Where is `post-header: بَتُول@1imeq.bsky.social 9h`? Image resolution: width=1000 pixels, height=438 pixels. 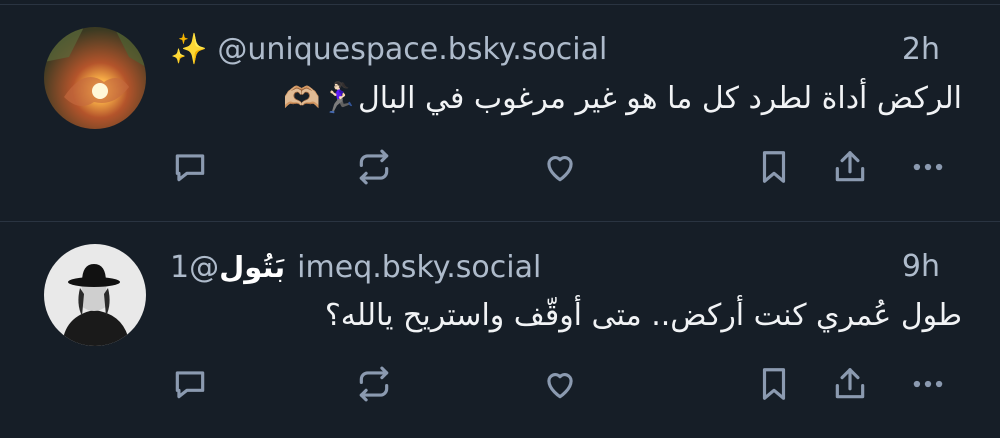
post-header: بَتُول@1imeq.bsky.social 9h is located at coordinates (570, 267).